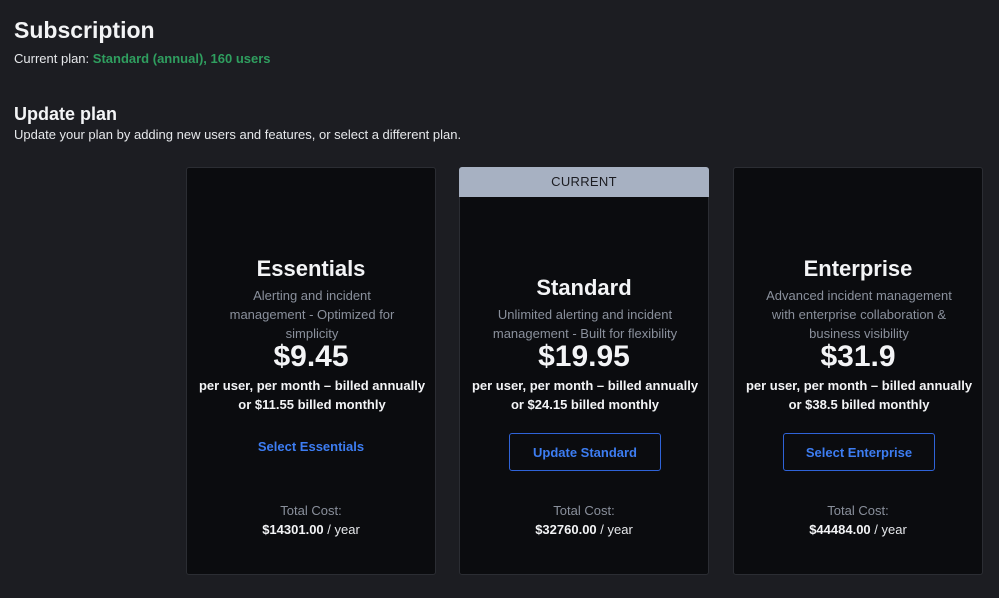 Image resolution: width=999 pixels, height=598 pixels. What do you see at coordinates (293, 529) in the screenshot?
I see `total-cost-amount: $14301.00` at bounding box center [293, 529].